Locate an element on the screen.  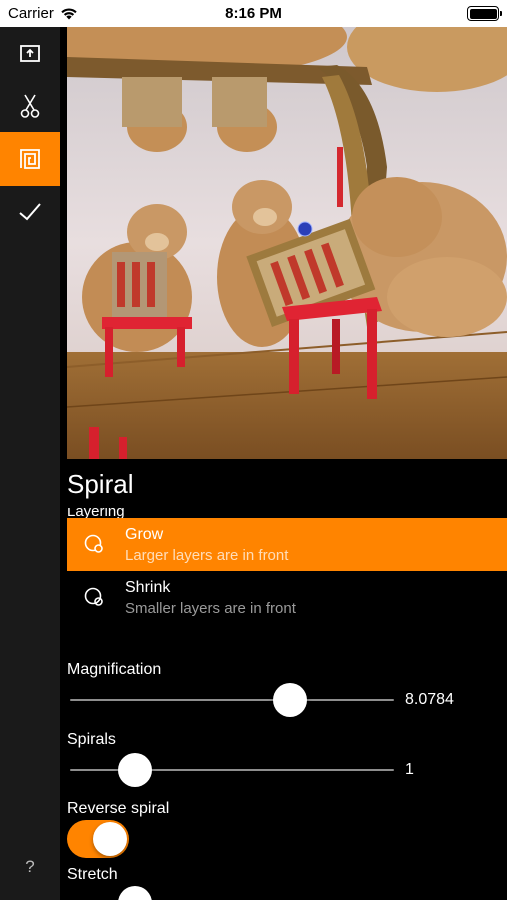
export-button is located at coordinates (30, 54).